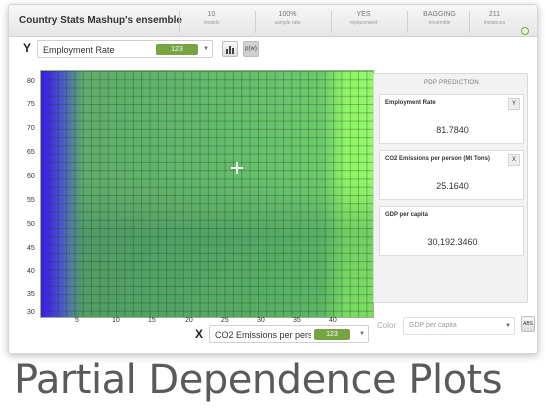  Describe the element at coordinates (433, 325) in the screenshot. I see `color-field-value: GDP per capita` at that location.